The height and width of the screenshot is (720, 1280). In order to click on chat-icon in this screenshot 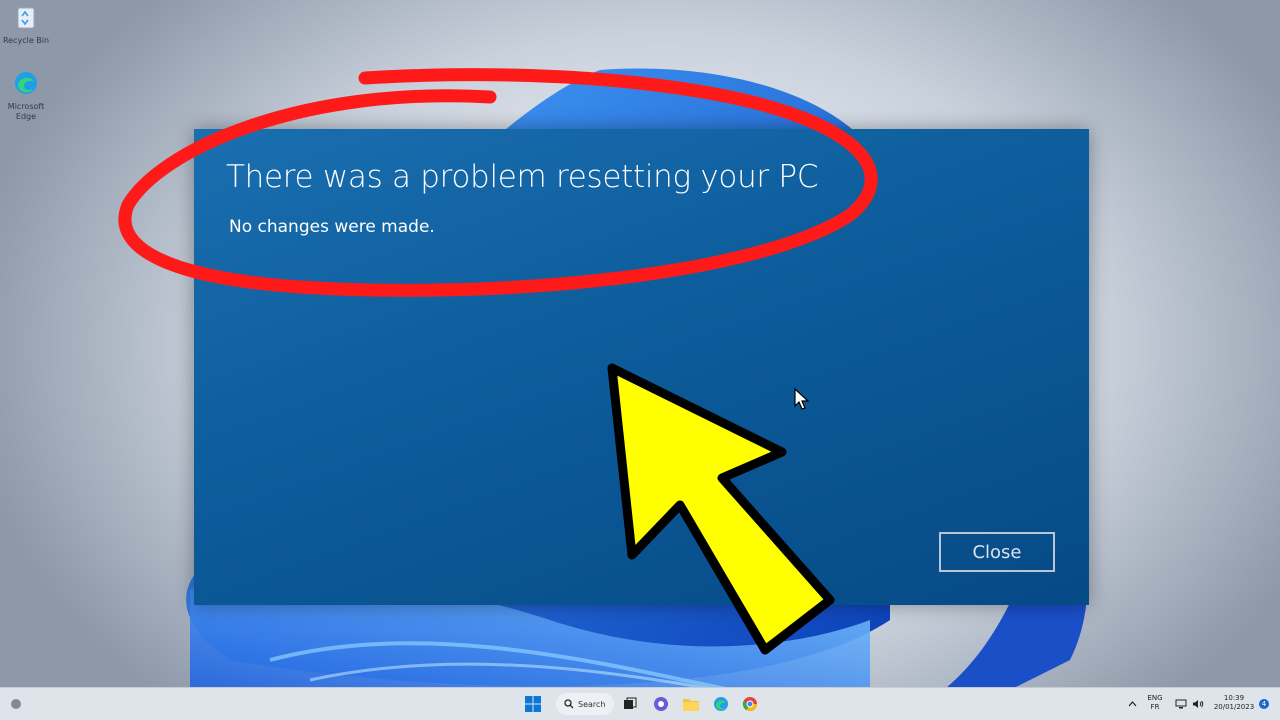, I will do `click(661, 704)`.